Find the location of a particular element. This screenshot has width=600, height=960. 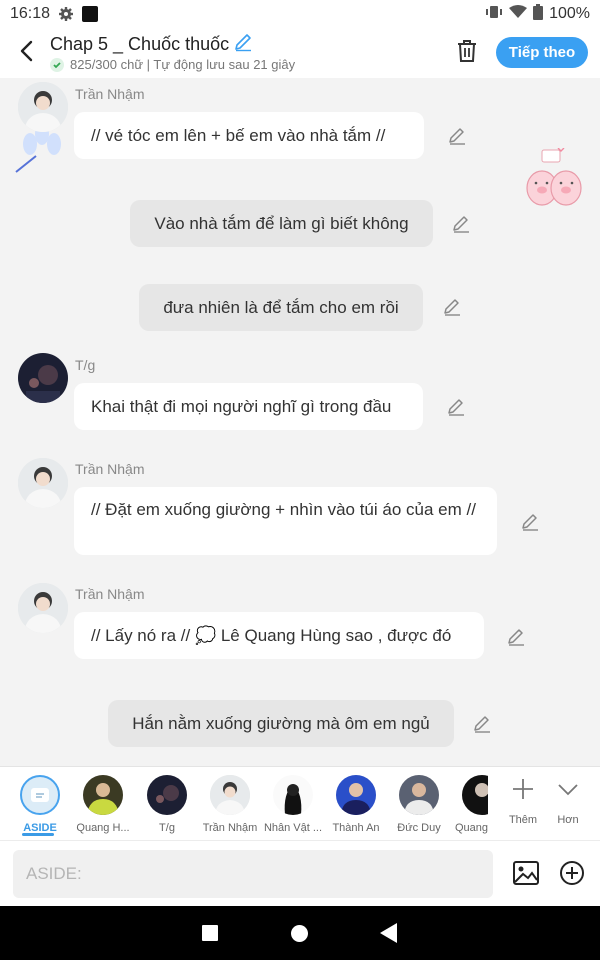

trash-icon is located at coordinates (467, 51).